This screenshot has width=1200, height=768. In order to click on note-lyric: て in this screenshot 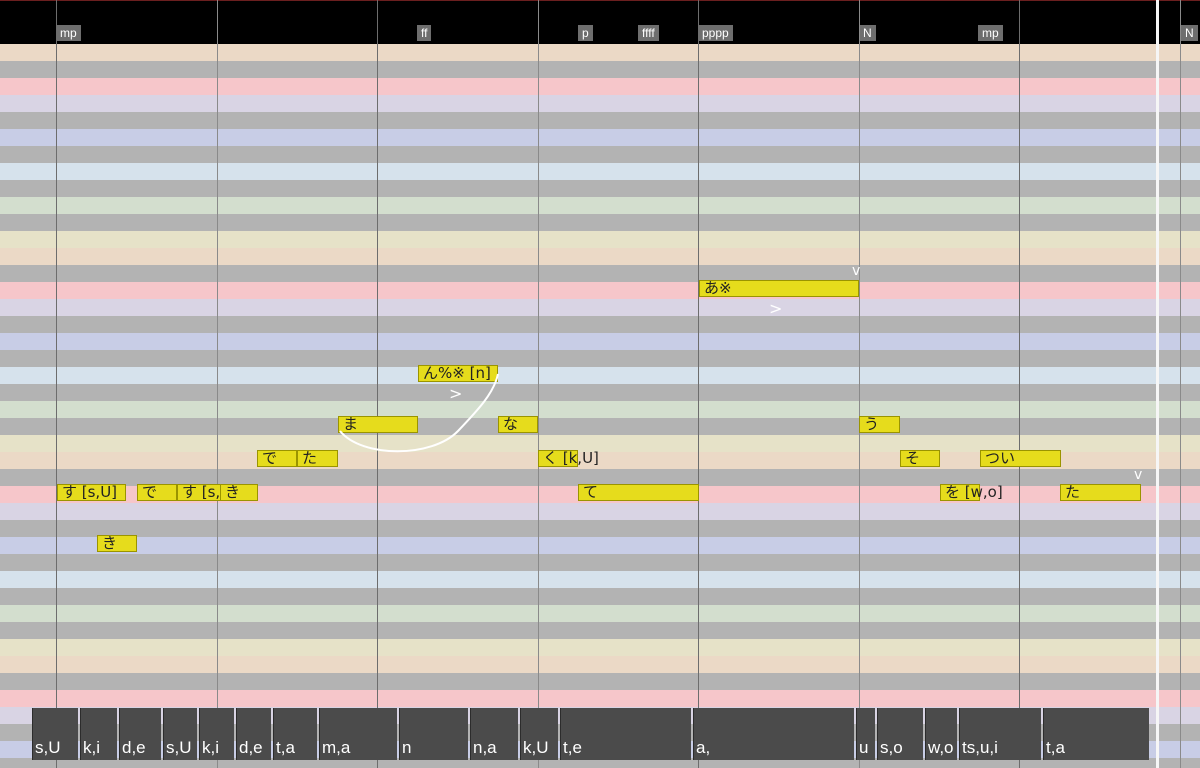, I will do `click(591, 492)`.